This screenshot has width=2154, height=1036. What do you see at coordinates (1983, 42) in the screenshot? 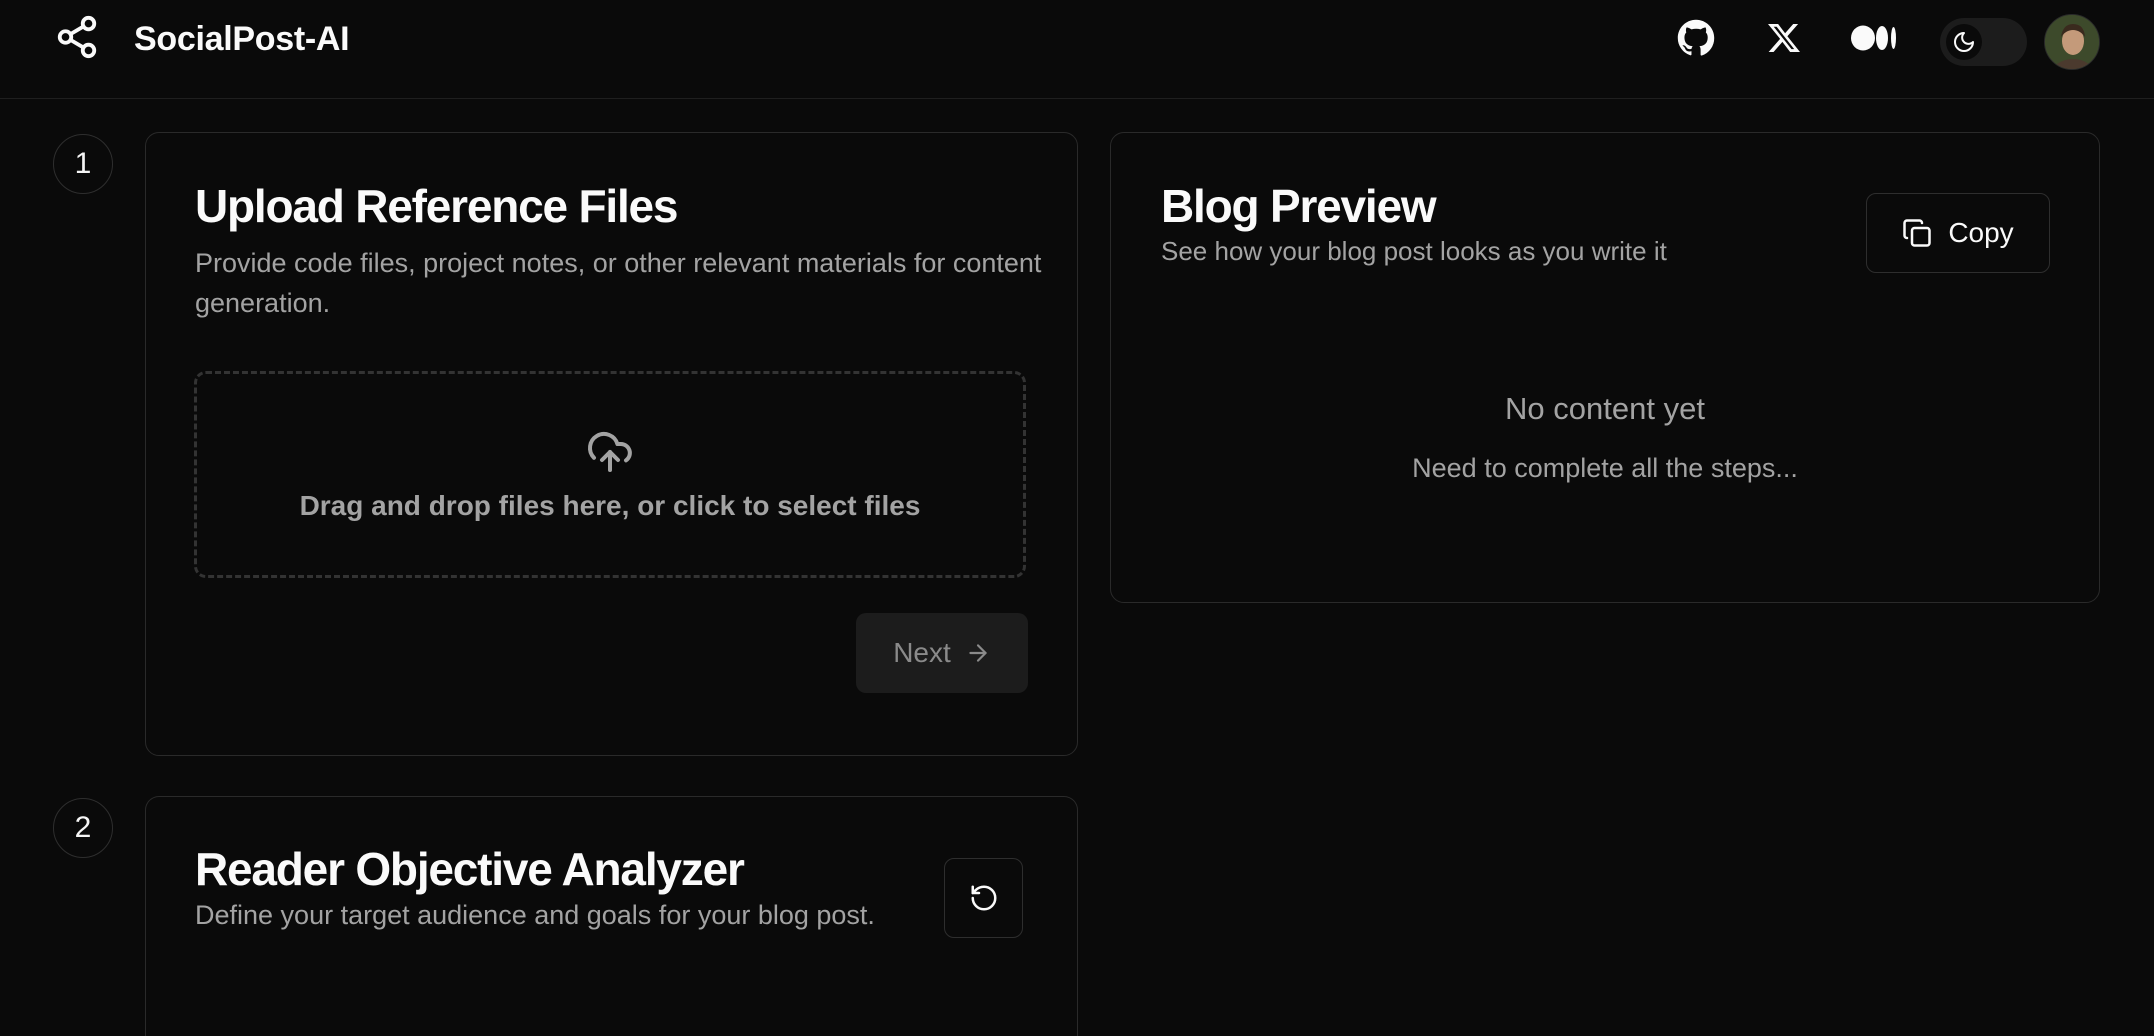
I see `theme-toggle` at bounding box center [1983, 42].